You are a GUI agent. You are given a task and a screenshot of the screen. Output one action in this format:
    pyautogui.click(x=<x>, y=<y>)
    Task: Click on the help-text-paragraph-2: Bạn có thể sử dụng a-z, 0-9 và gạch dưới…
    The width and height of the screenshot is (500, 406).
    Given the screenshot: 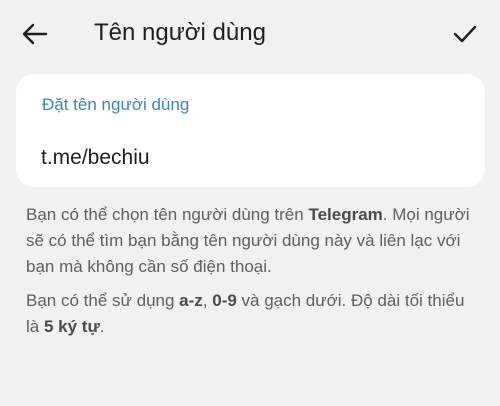 What is the action you would take?
    pyautogui.click(x=251, y=314)
    